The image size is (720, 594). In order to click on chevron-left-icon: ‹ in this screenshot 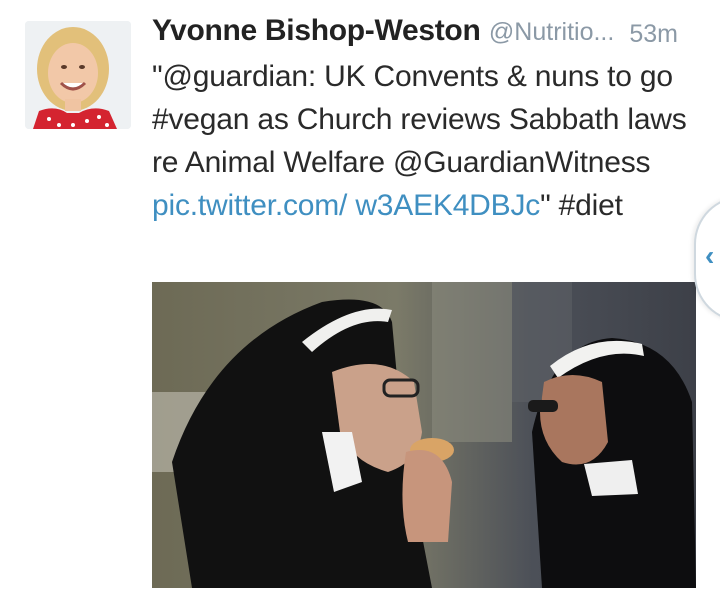, I will do `click(710, 255)`.